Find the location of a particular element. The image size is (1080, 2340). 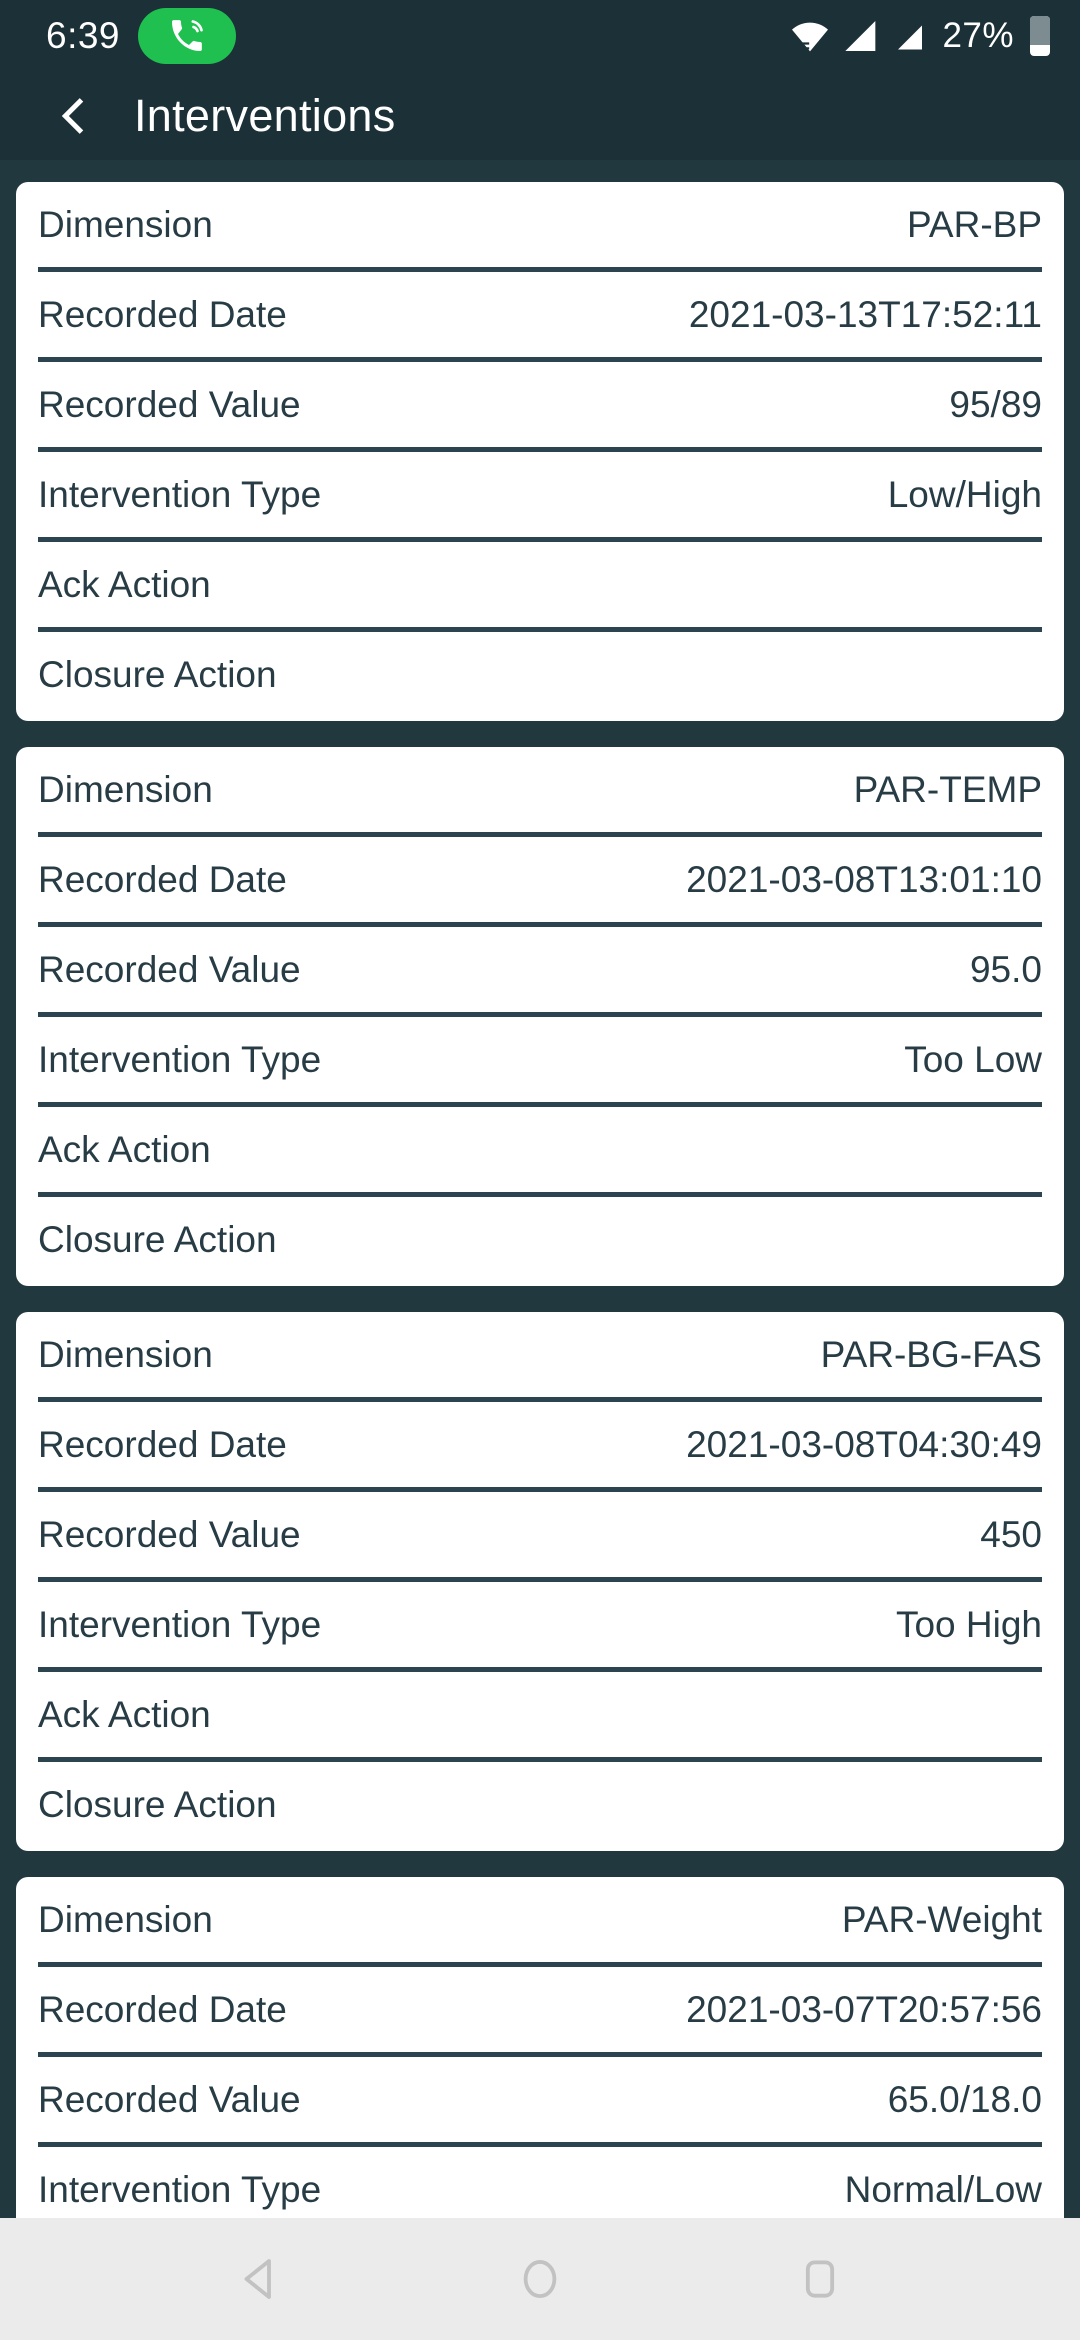

row-value: 65.0/18.0 is located at coordinates (964, 2099).